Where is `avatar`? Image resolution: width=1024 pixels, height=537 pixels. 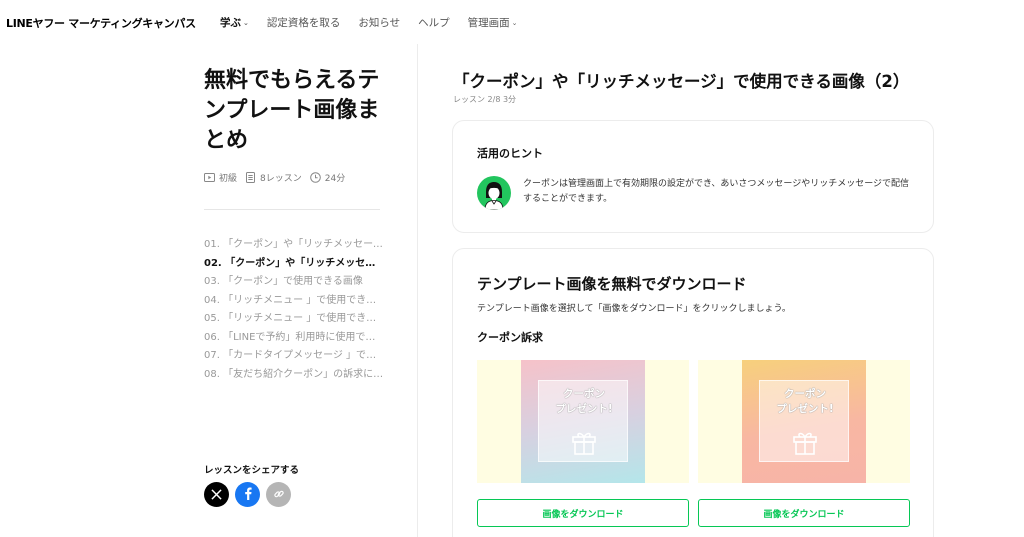 avatar is located at coordinates (494, 193).